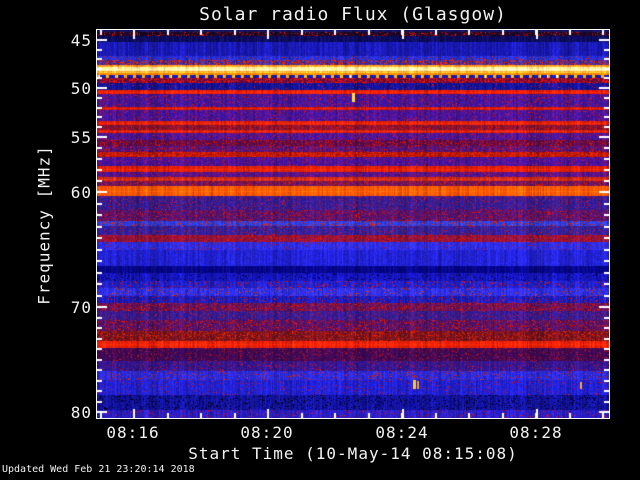 The height and width of the screenshot is (480, 640). I want to click on x-axis-label: Start Time (10-May-14 08:15:08), so click(353, 453).